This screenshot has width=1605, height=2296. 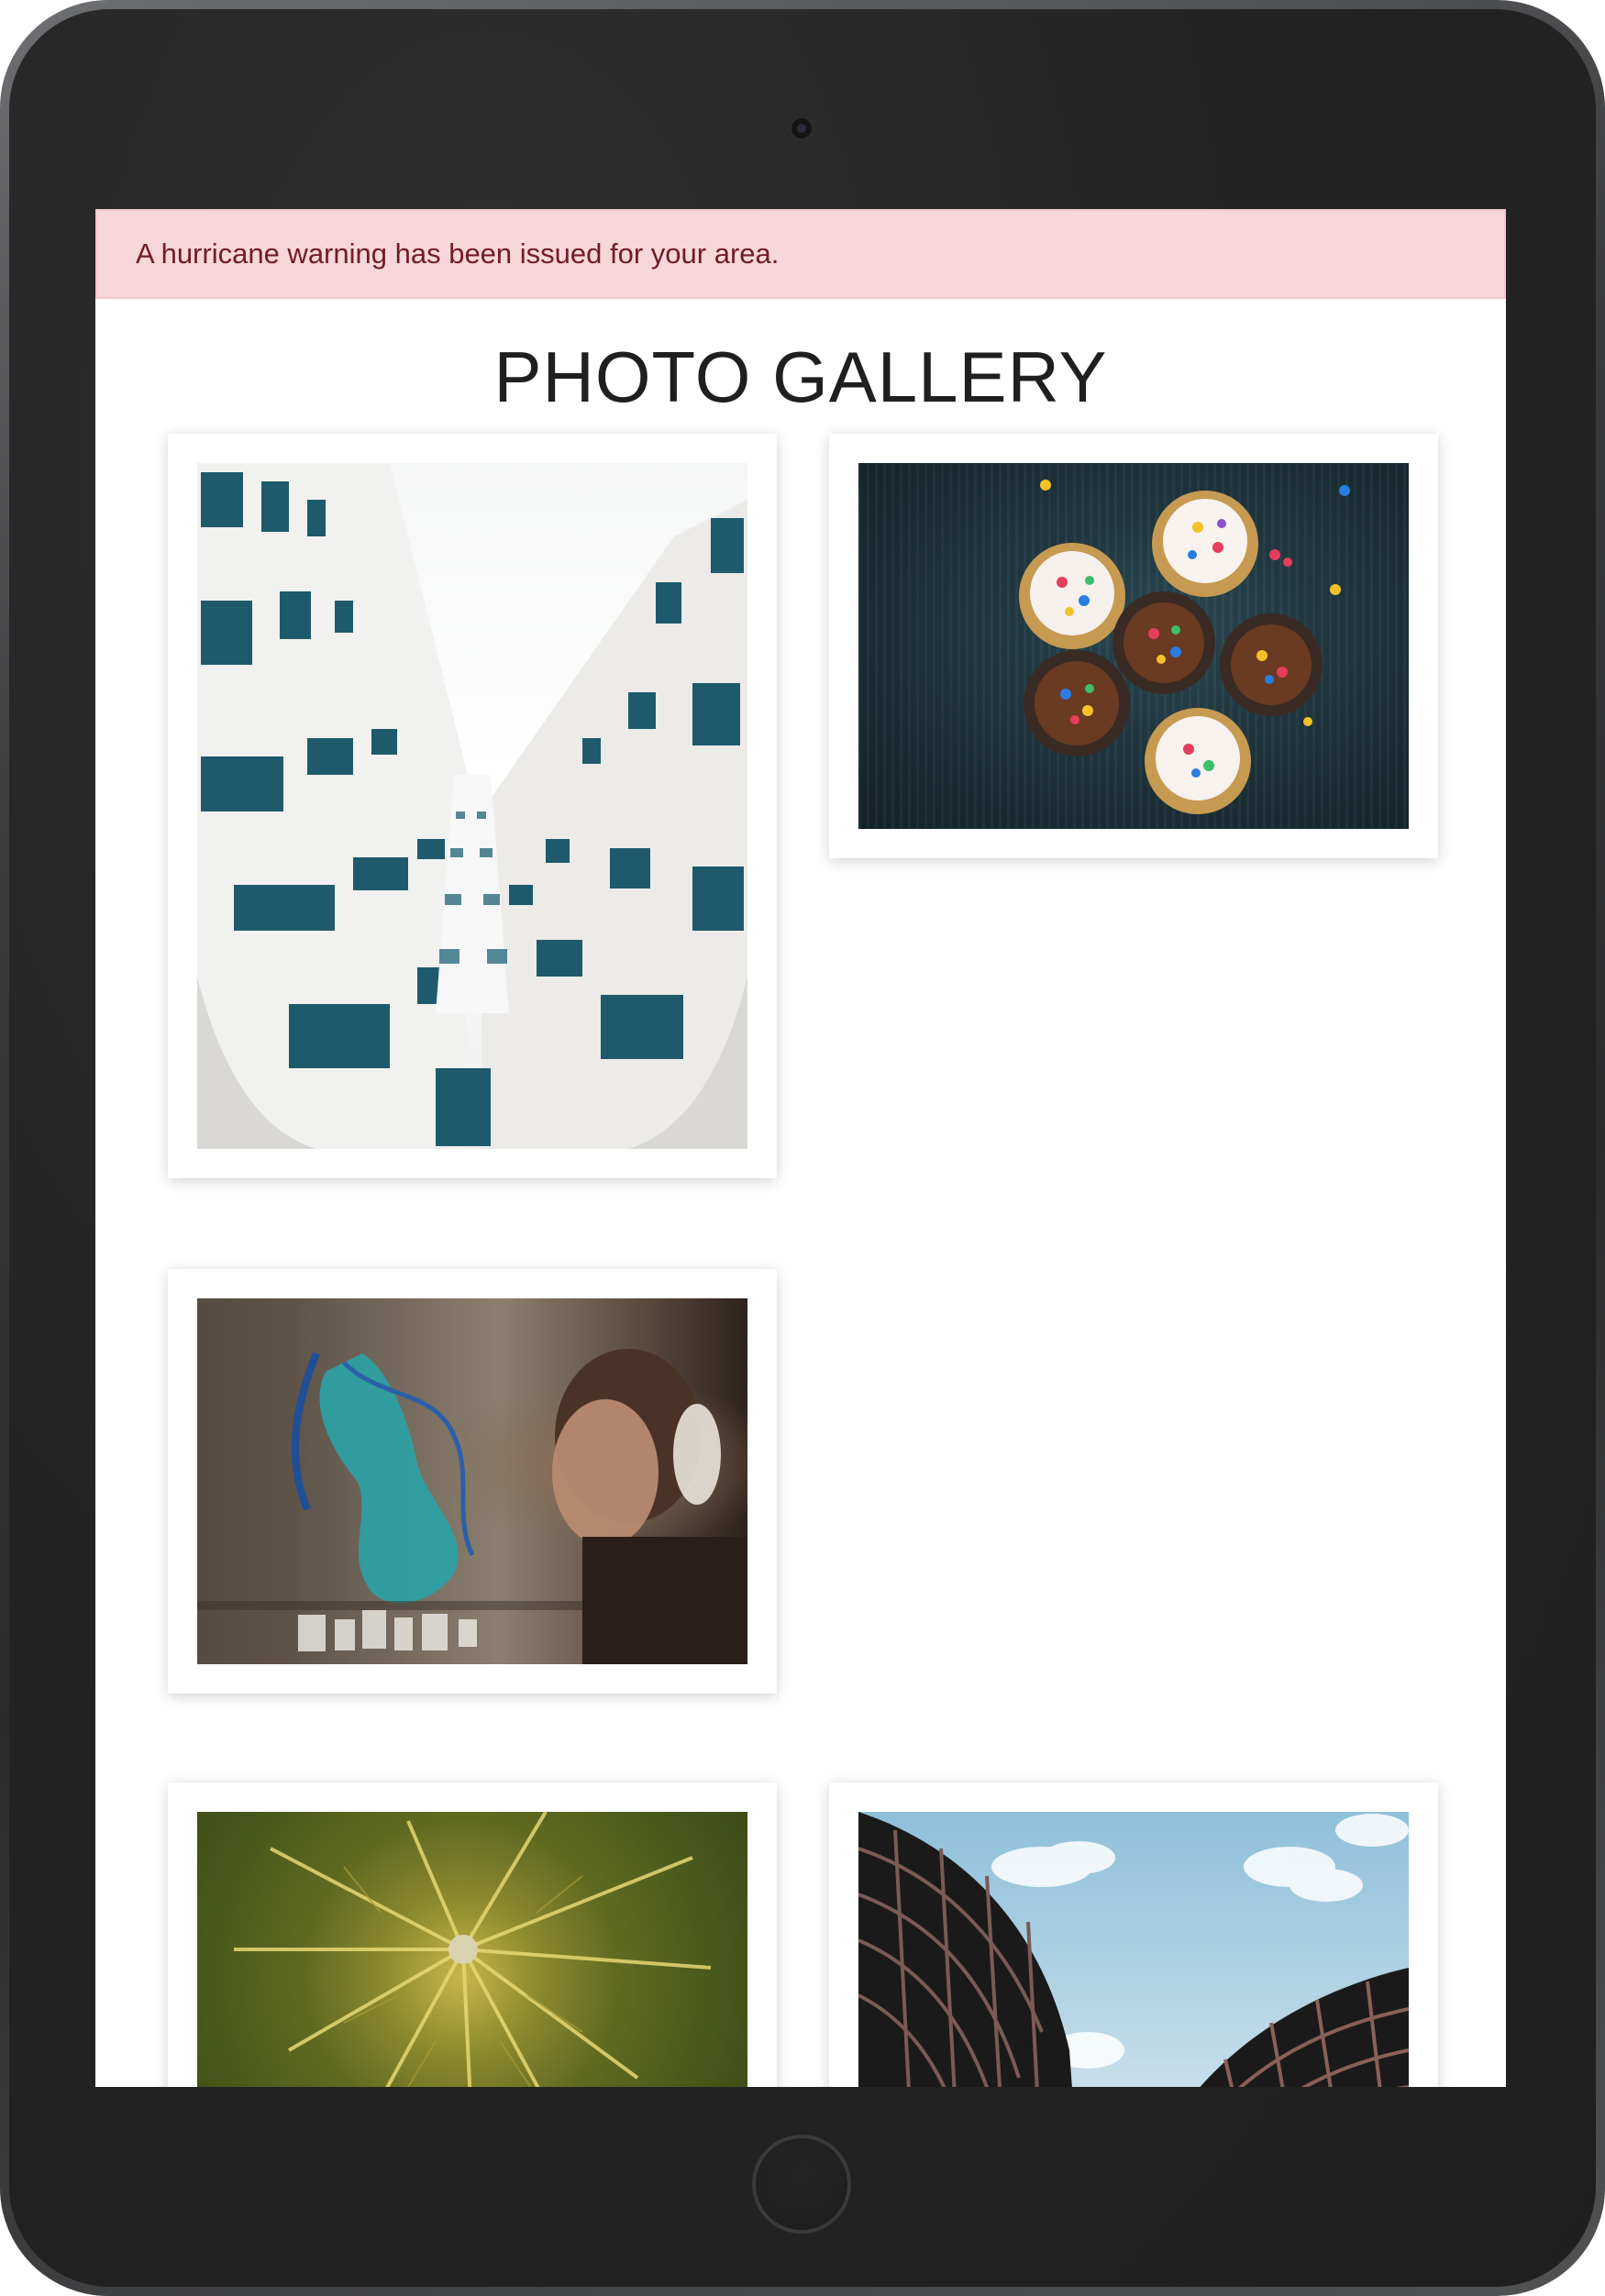 I want to click on towers-illustration, so click(x=1133, y=1949).